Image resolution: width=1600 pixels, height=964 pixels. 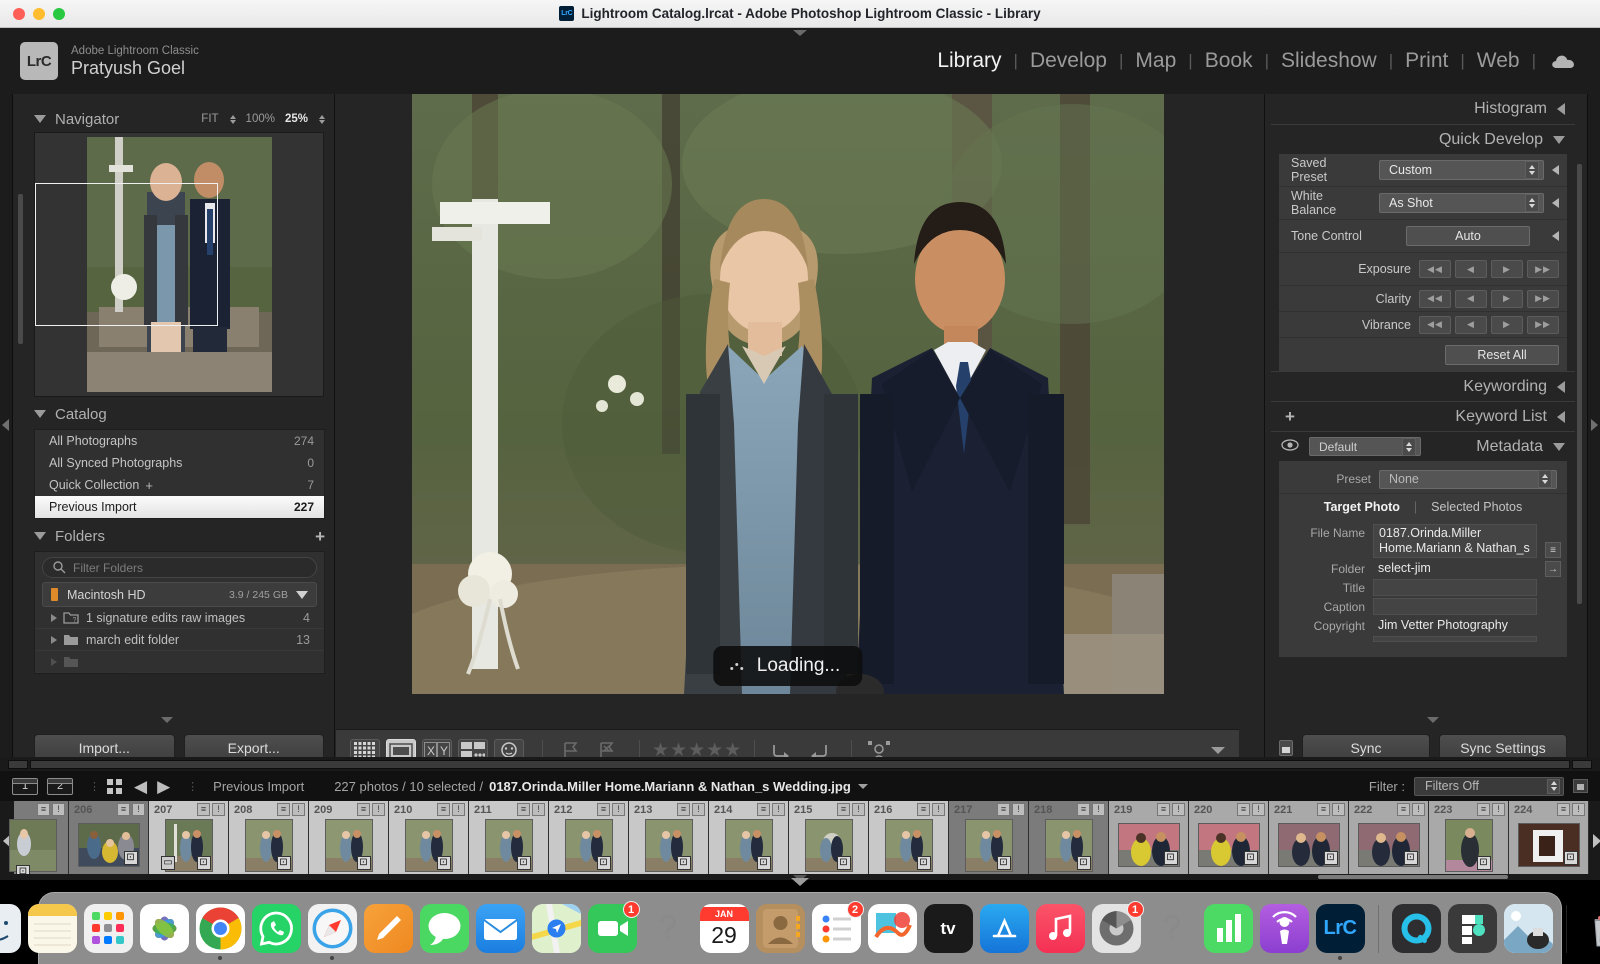 What do you see at coordinates (1489, 269) in the screenshot?
I see `exposure-nudge-group: ◀◀ ◀ ▶ ▶▶` at bounding box center [1489, 269].